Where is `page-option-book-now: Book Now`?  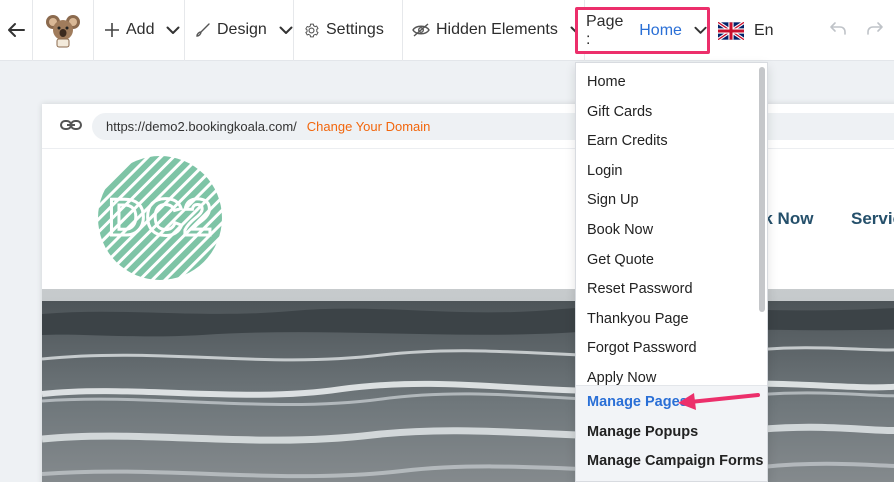
page-option-book-now: Book Now is located at coordinates (620, 230).